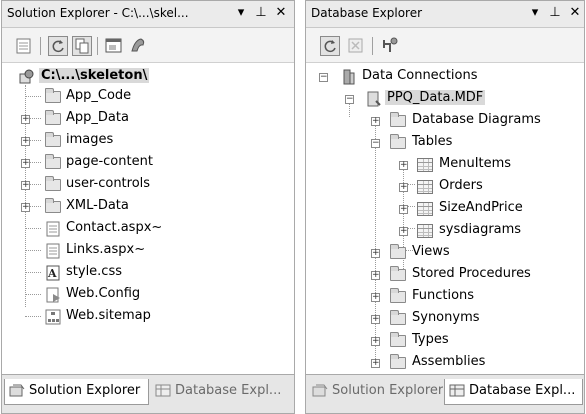 This screenshot has width=586, height=414. I want to click on tree-item-assemblies: + Assemblies, so click(444, 363).